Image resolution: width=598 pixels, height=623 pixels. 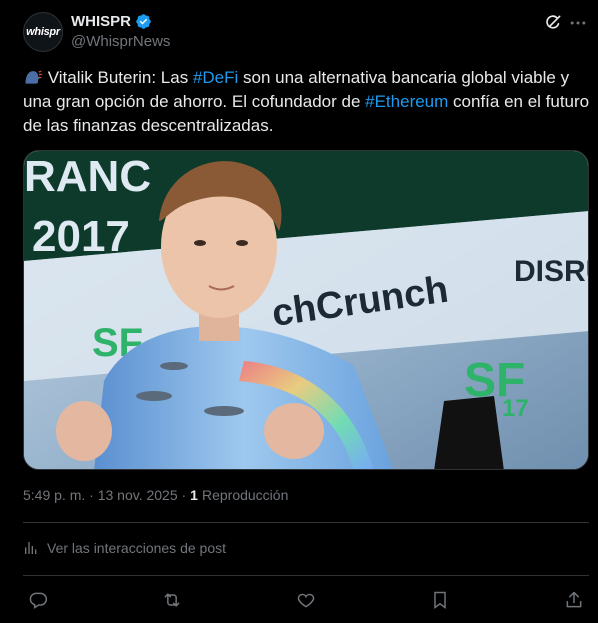 I want to click on reply-button, so click(x=38, y=600).